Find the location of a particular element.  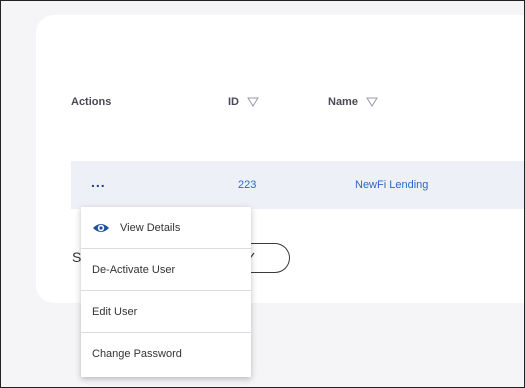

column-header-name: Name is located at coordinates (353, 102).